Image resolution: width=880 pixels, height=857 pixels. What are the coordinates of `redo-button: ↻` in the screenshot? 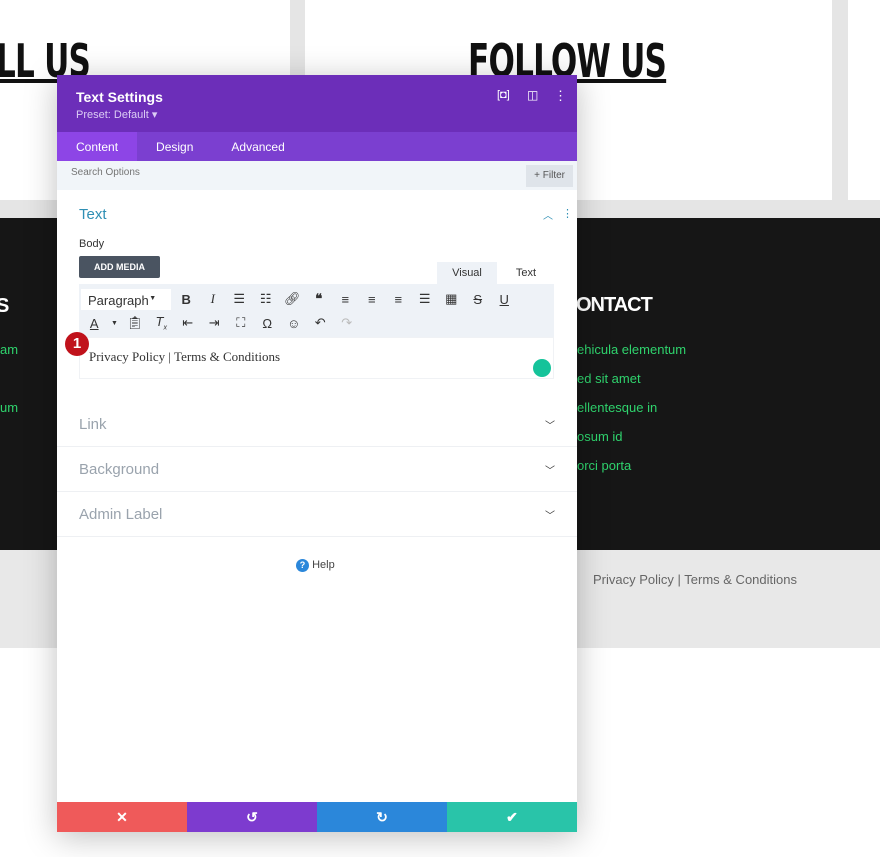 It's located at (382, 817).